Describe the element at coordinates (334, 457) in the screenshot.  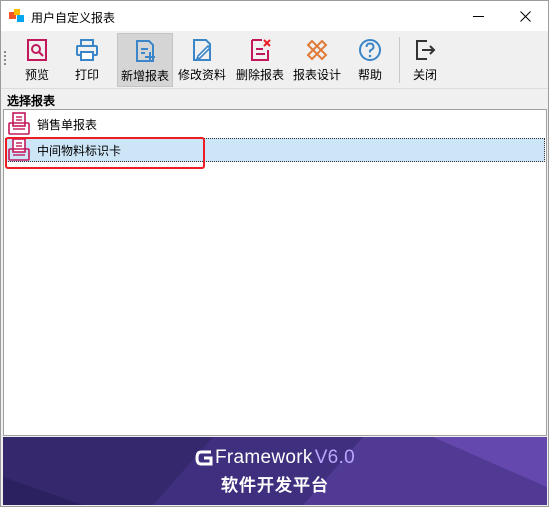
I see `brand-version: V6.0` at that location.